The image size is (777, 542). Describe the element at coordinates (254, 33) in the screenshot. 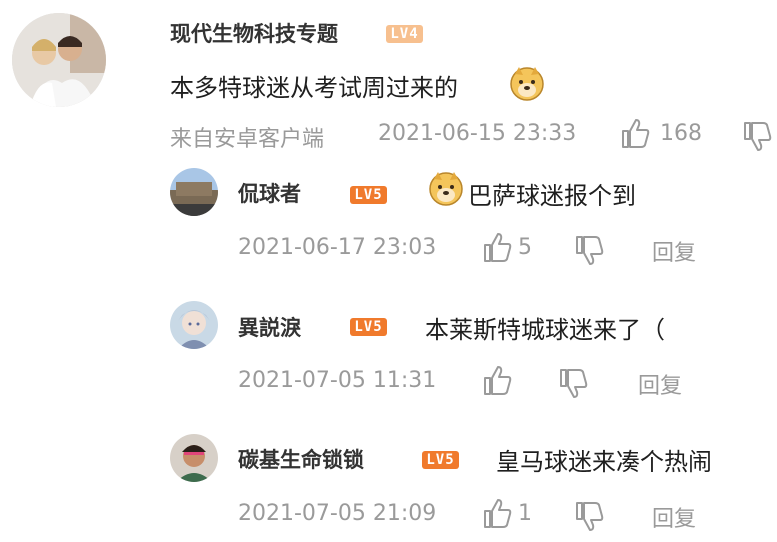

I see `username: 现代生物科技专题` at that location.